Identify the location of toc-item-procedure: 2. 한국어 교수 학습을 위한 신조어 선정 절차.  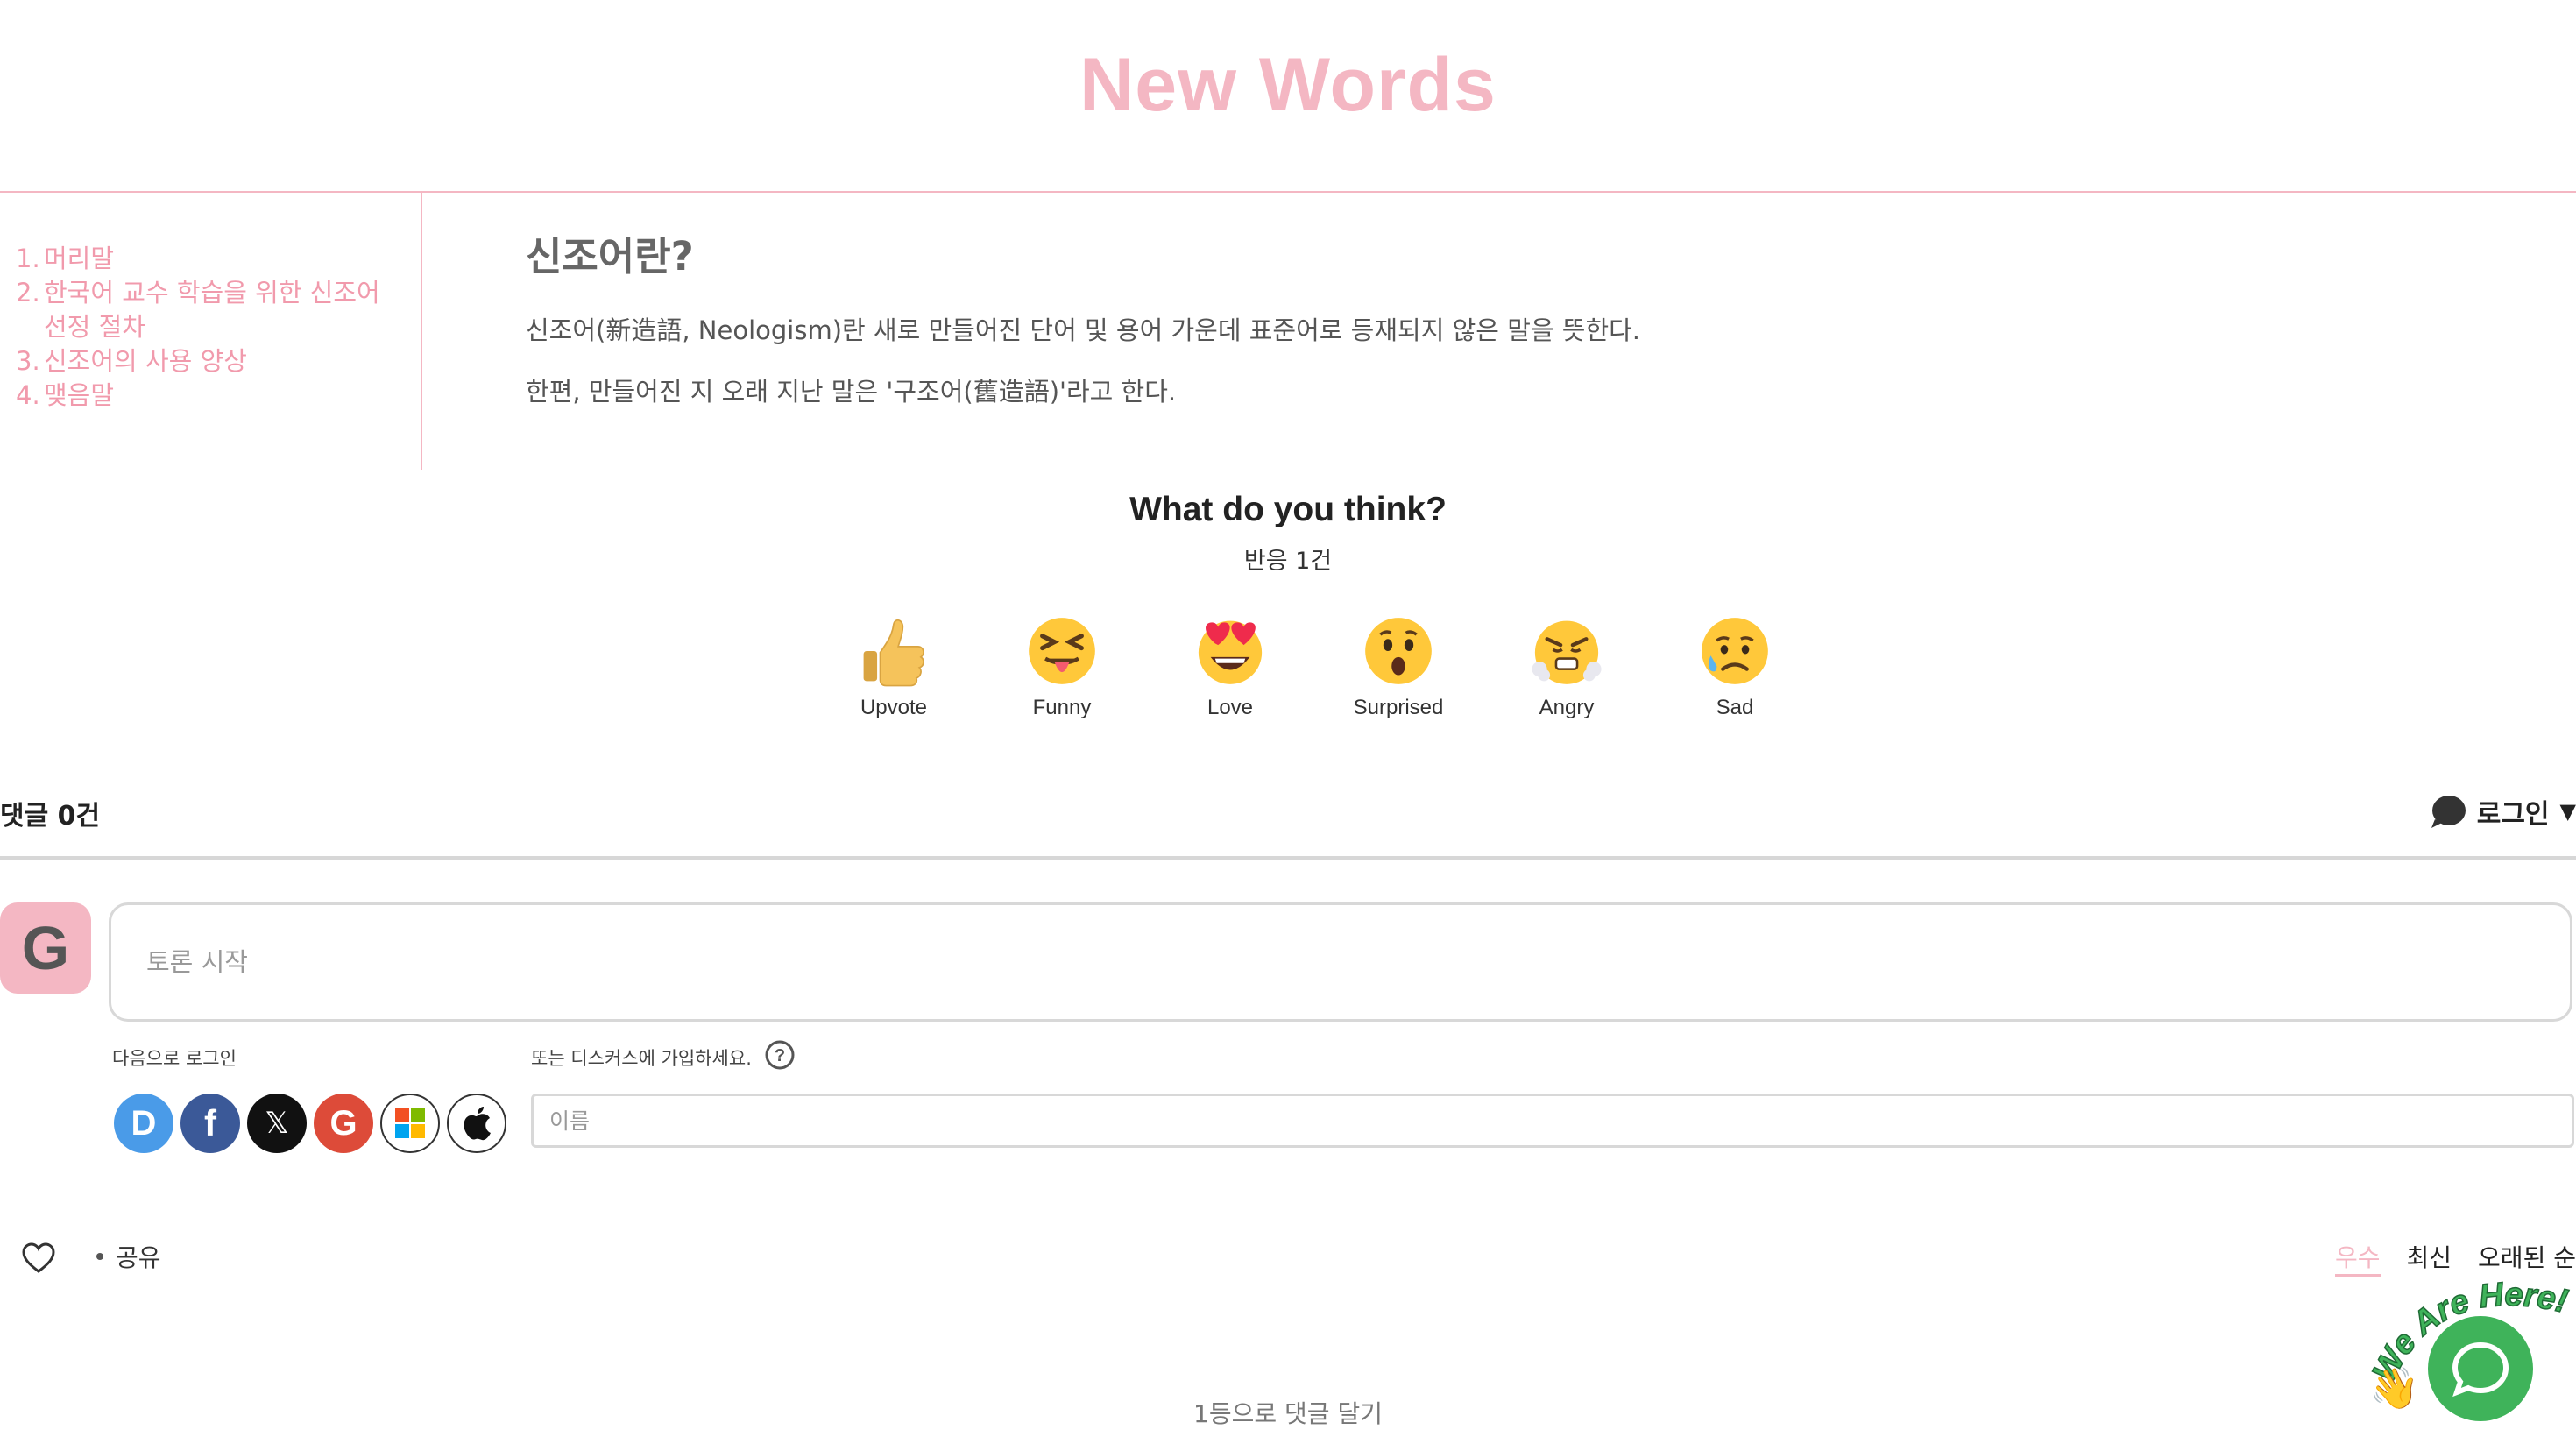
(208, 310).